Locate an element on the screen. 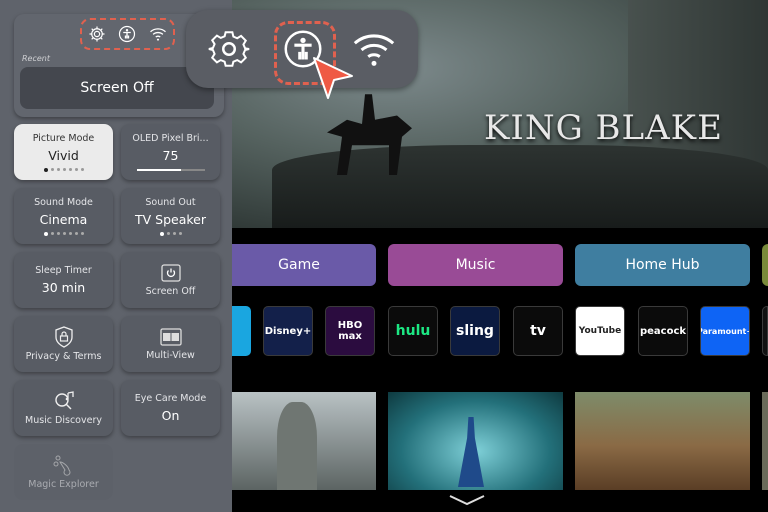 The width and height of the screenshot is (768, 512). category-partial is located at coordinates (765, 265).